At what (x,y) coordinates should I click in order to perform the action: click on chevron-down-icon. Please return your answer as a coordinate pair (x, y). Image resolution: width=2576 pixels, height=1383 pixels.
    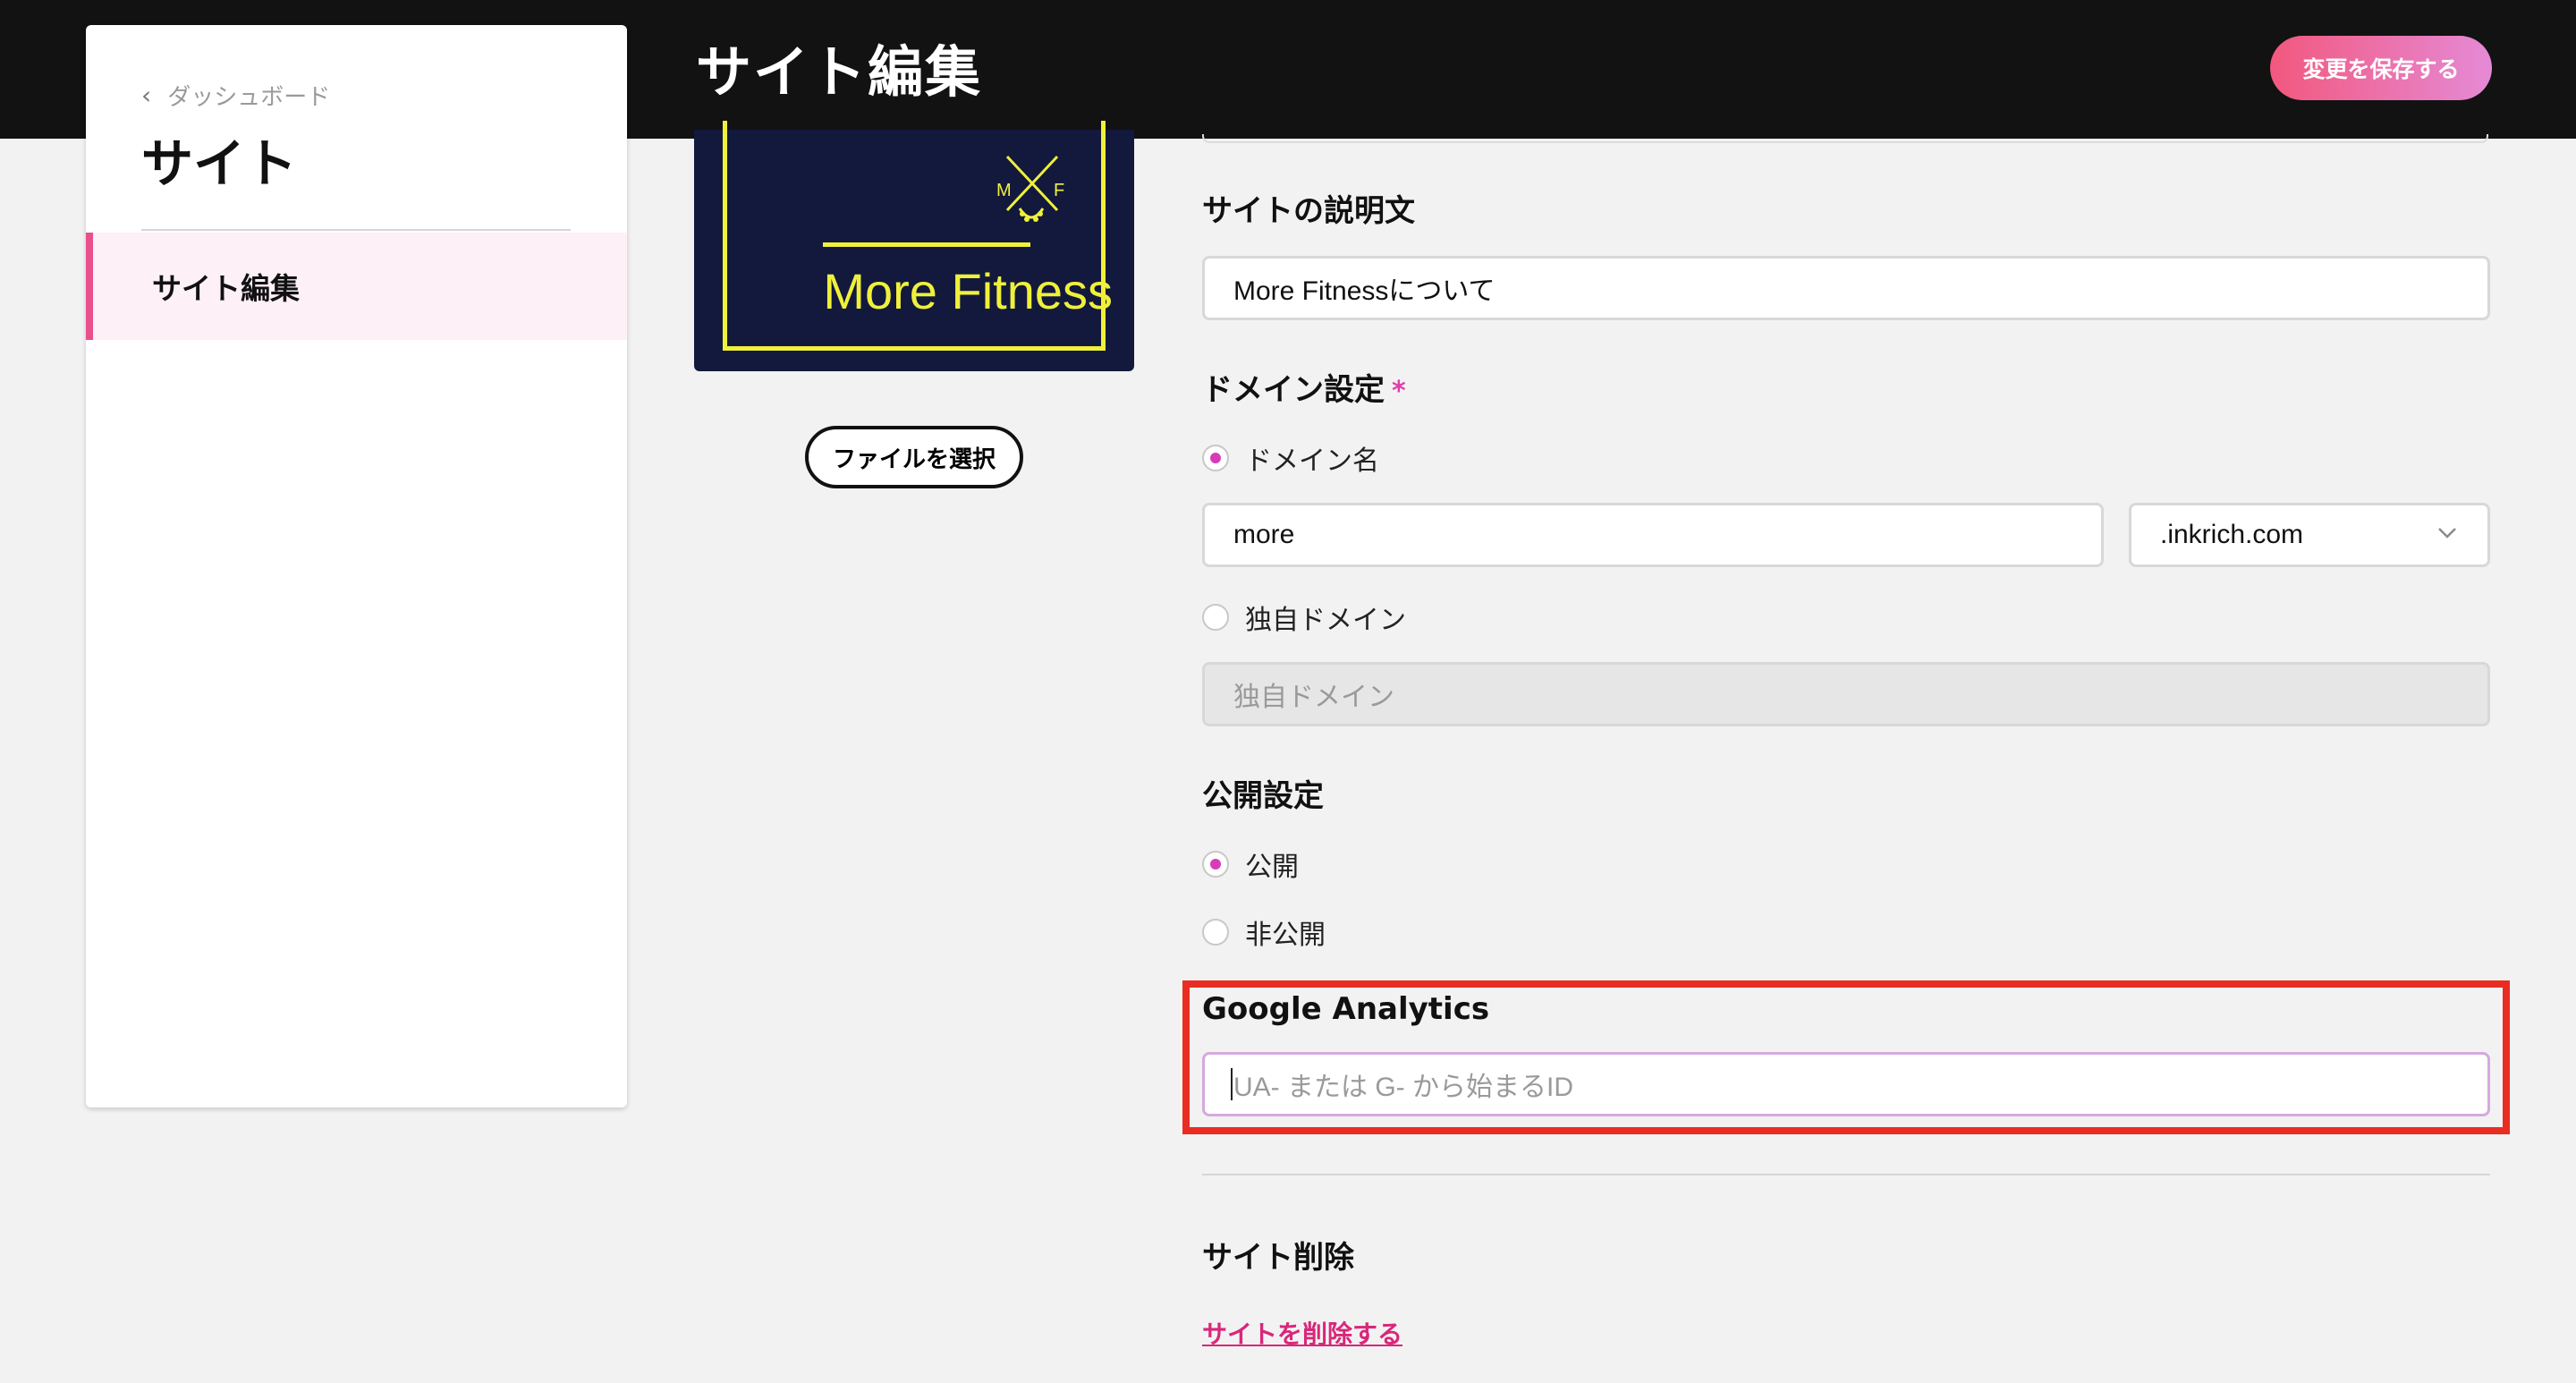
    Looking at the image, I should click on (2447, 533).